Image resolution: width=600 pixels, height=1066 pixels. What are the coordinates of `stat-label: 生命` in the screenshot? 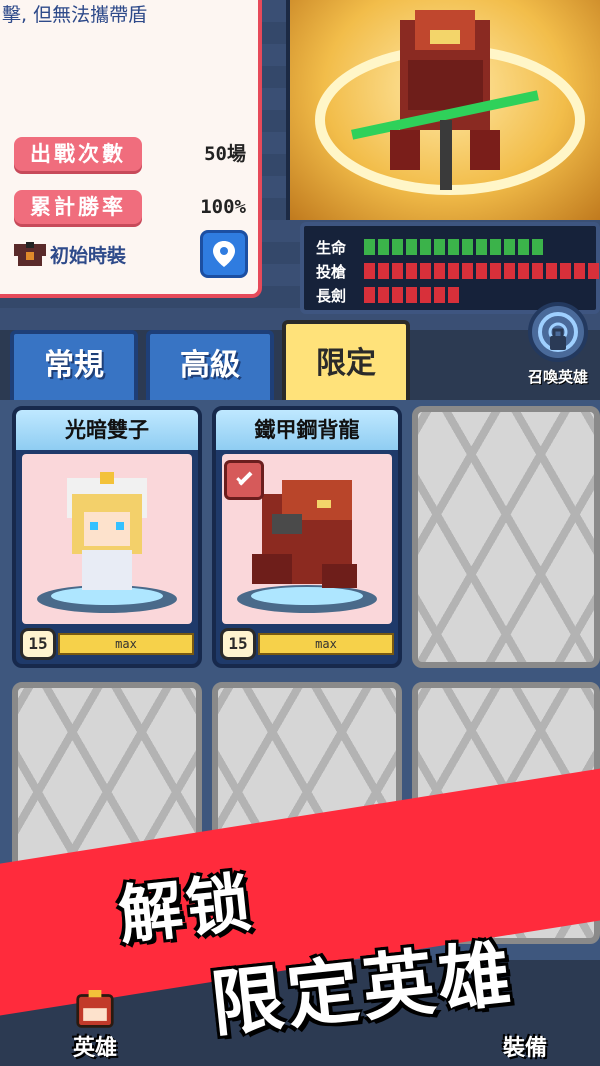 It's located at (331, 247).